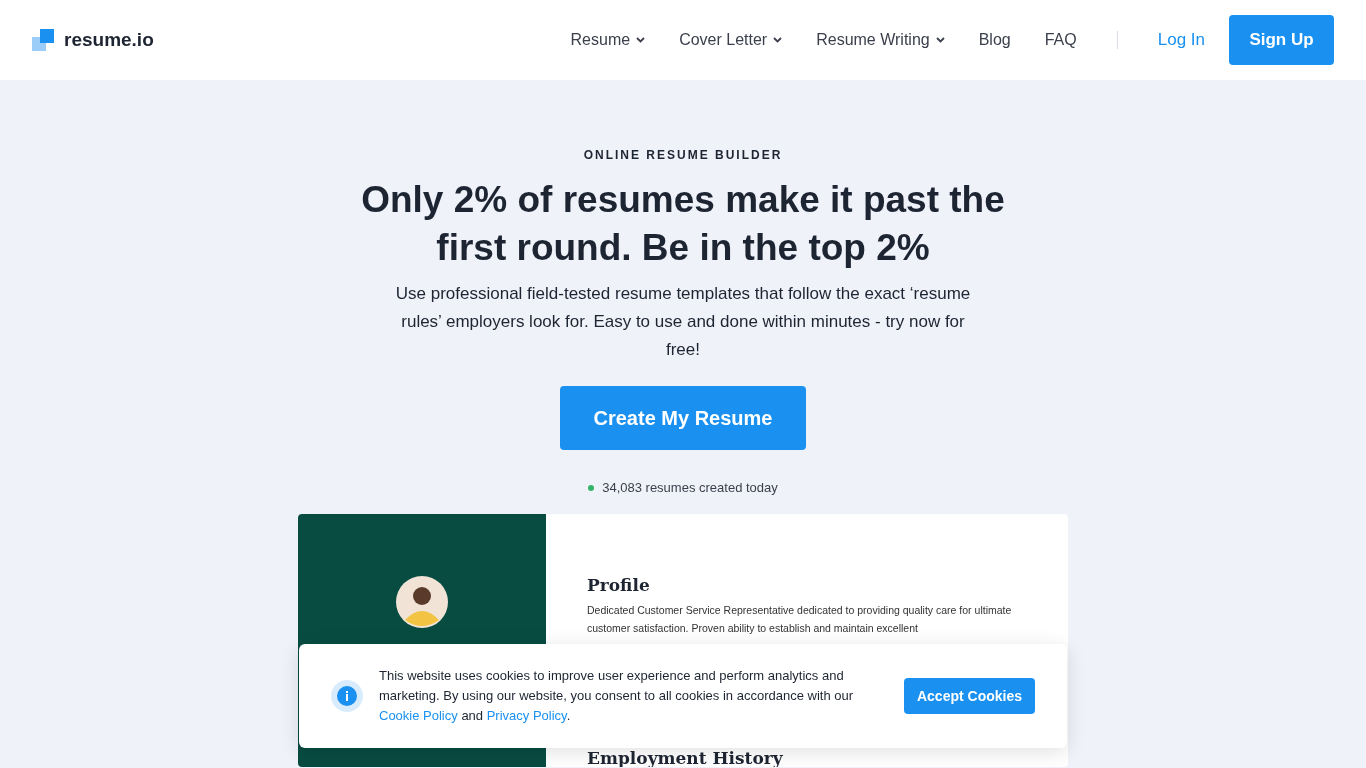 The width and height of the screenshot is (1366, 768). I want to click on resume-section-heading: Profile, so click(618, 585).